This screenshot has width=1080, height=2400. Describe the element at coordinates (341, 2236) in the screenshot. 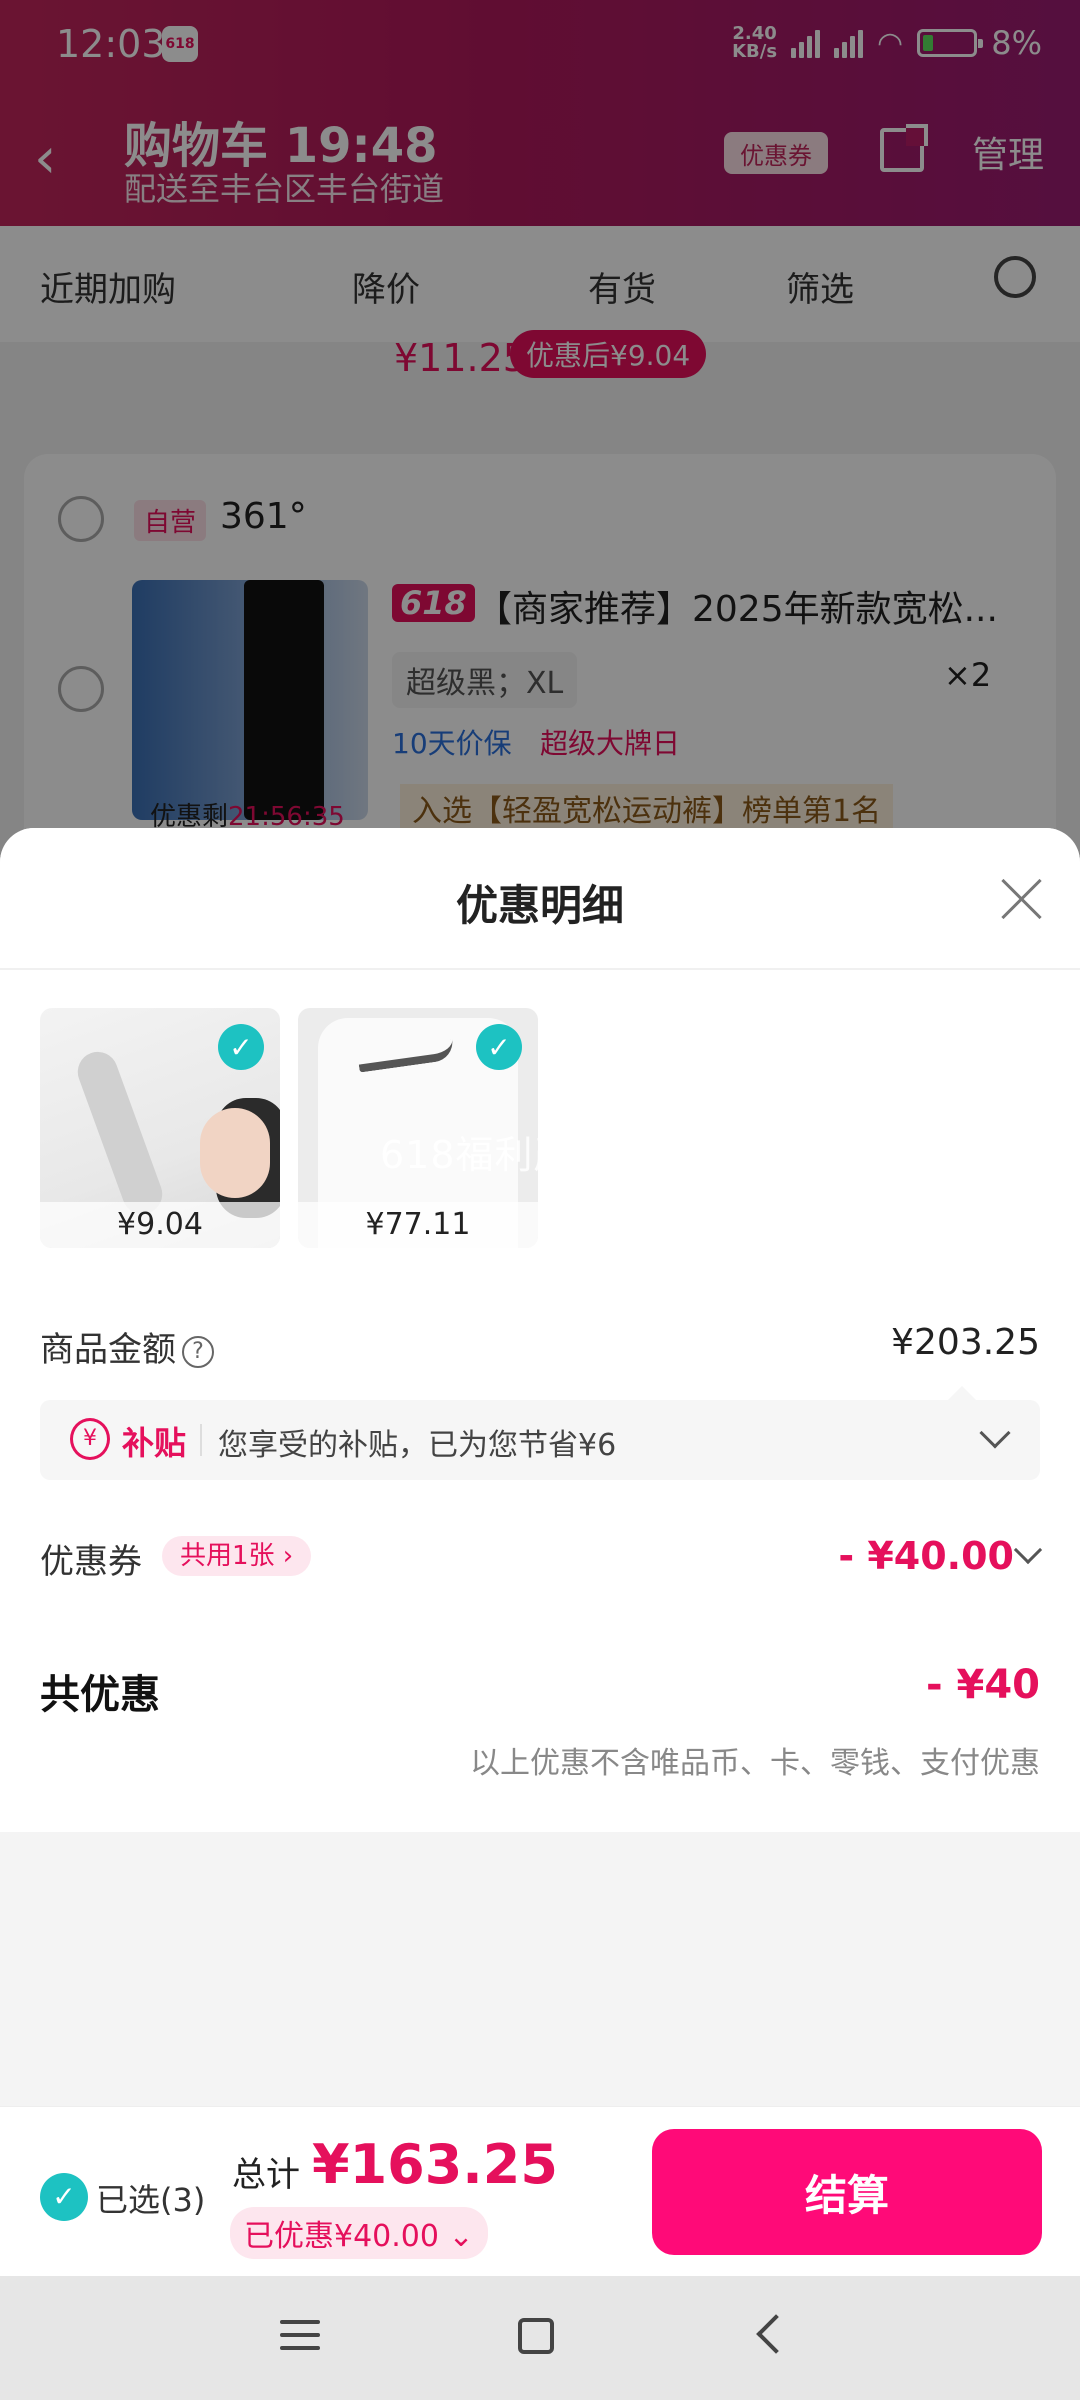

I see `saved-amount: 已优惠¥40.00` at that location.